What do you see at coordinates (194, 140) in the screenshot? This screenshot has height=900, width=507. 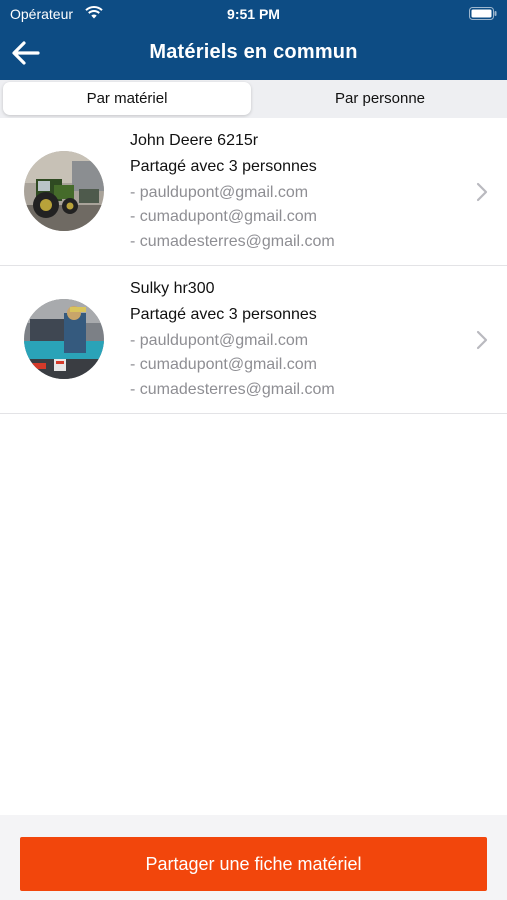 I see `equipment-name: John Deere 6215r` at bounding box center [194, 140].